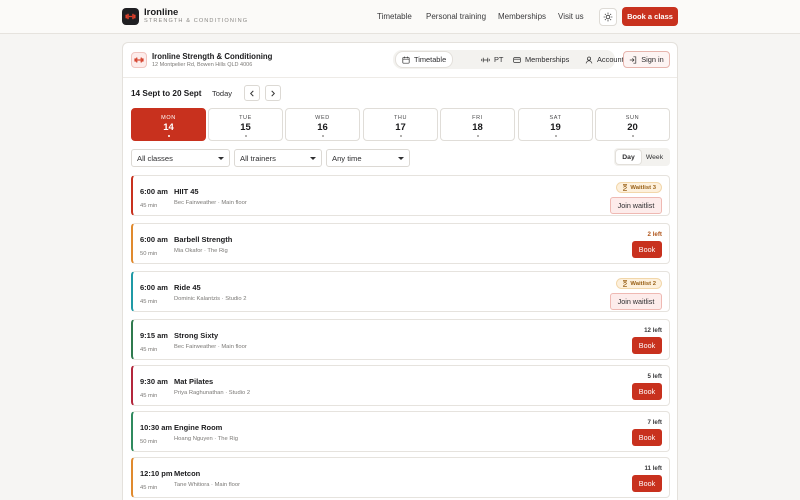 This screenshot has height=500, width=800. I want to click on card-icon, so click(517, 59).